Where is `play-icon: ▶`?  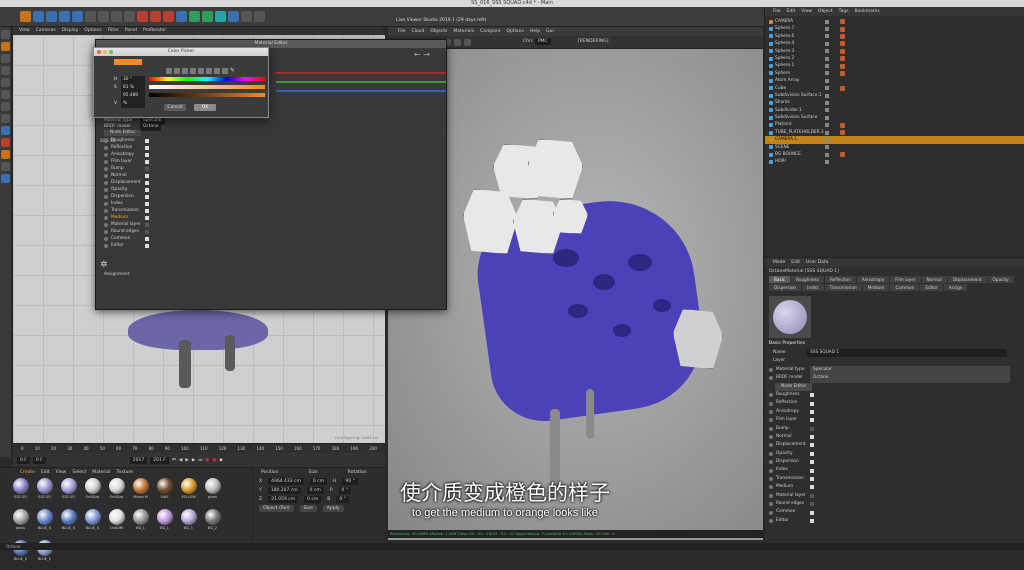
play-icon: ▶ is located at coordinates (186, 460).